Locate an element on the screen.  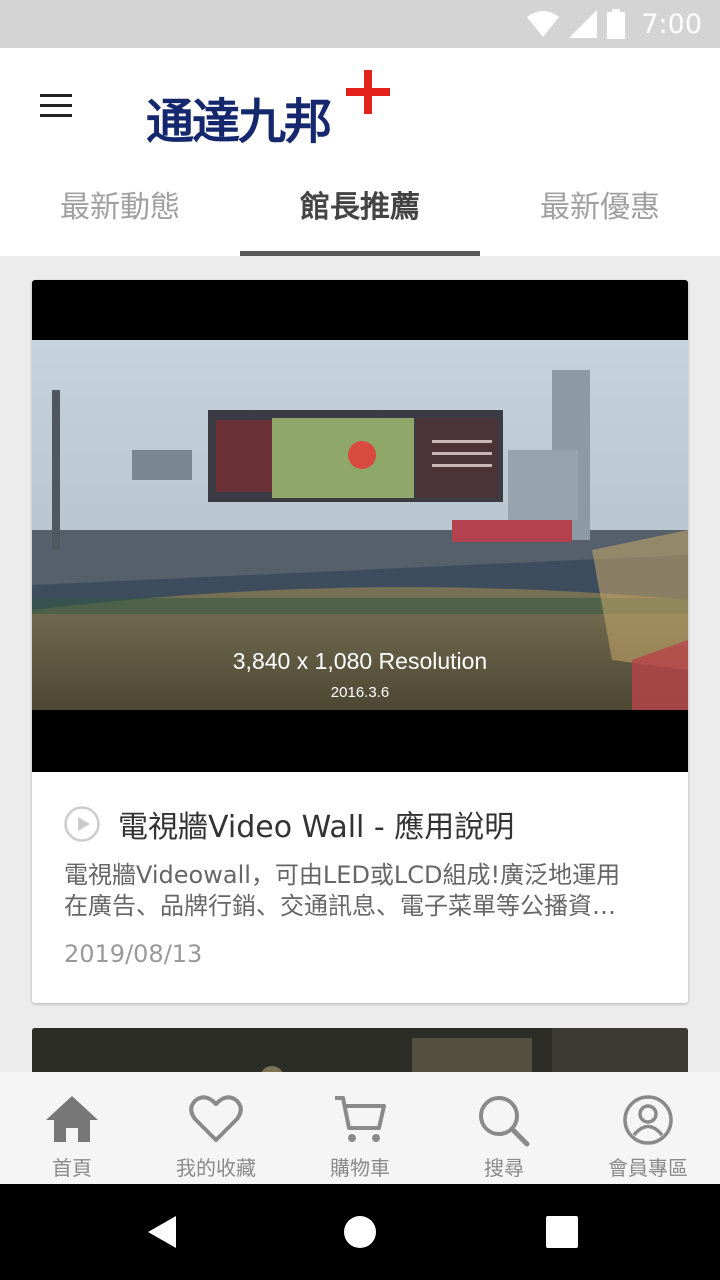
wifi-icon is located at coordinates (543, 24).